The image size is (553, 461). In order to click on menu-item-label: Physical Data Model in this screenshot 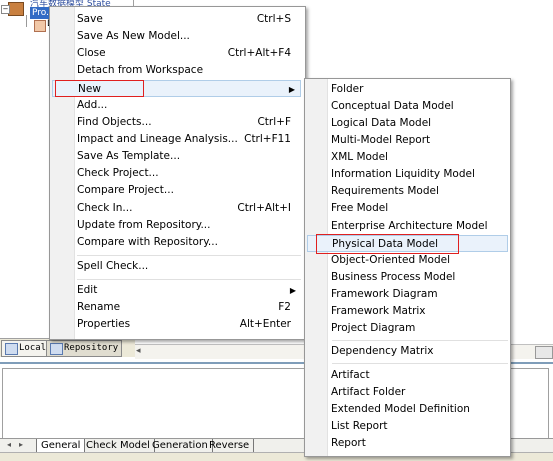, I will do `click(385, 244)`.